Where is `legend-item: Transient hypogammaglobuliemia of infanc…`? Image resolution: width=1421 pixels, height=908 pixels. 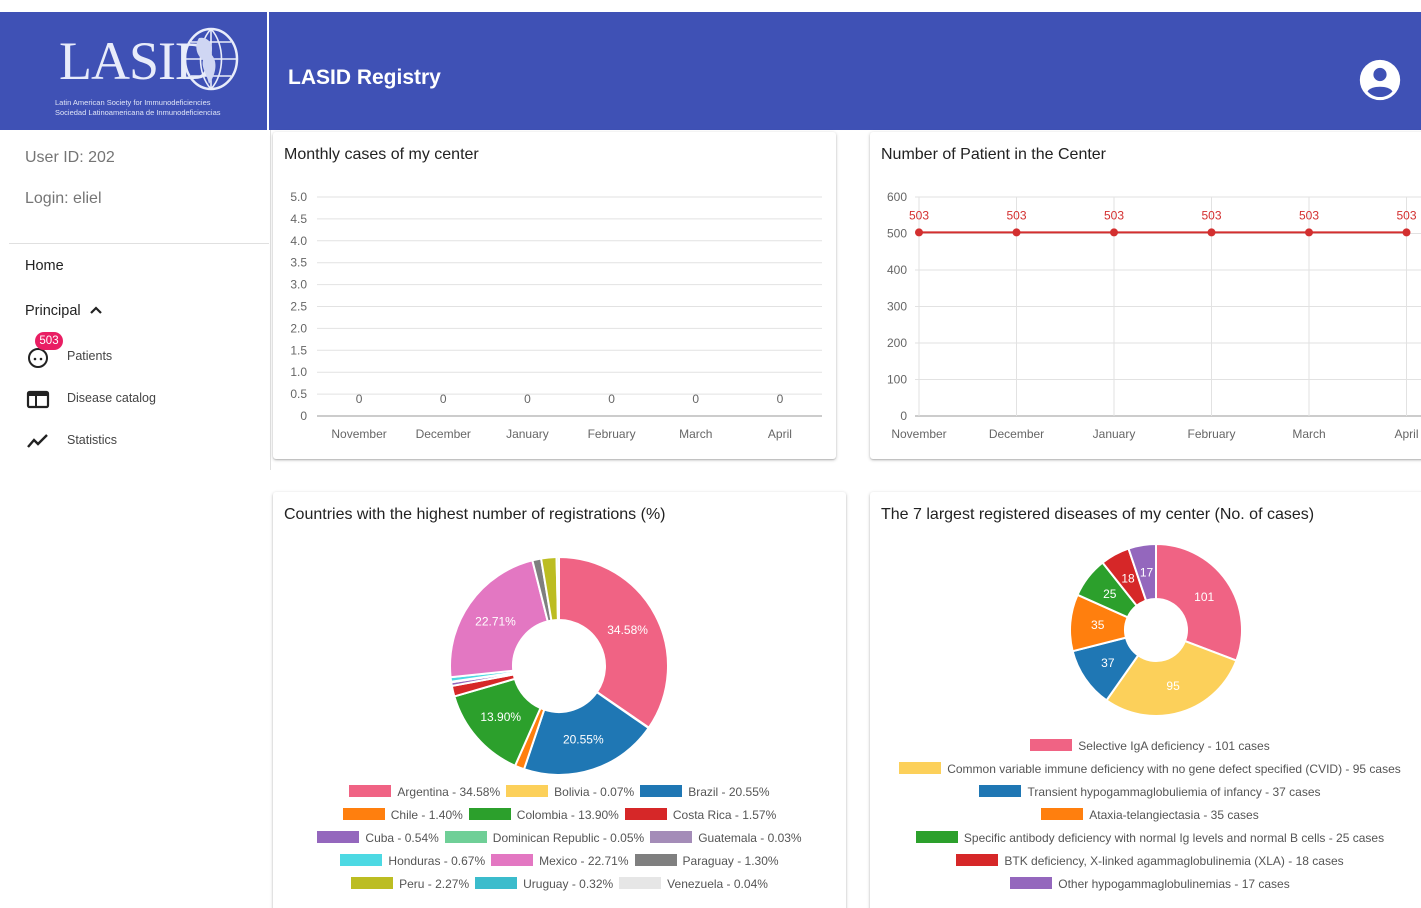
legend-item: Transient hypogammaglobuliemia of infanc… is located at coordinates (1150, 792).